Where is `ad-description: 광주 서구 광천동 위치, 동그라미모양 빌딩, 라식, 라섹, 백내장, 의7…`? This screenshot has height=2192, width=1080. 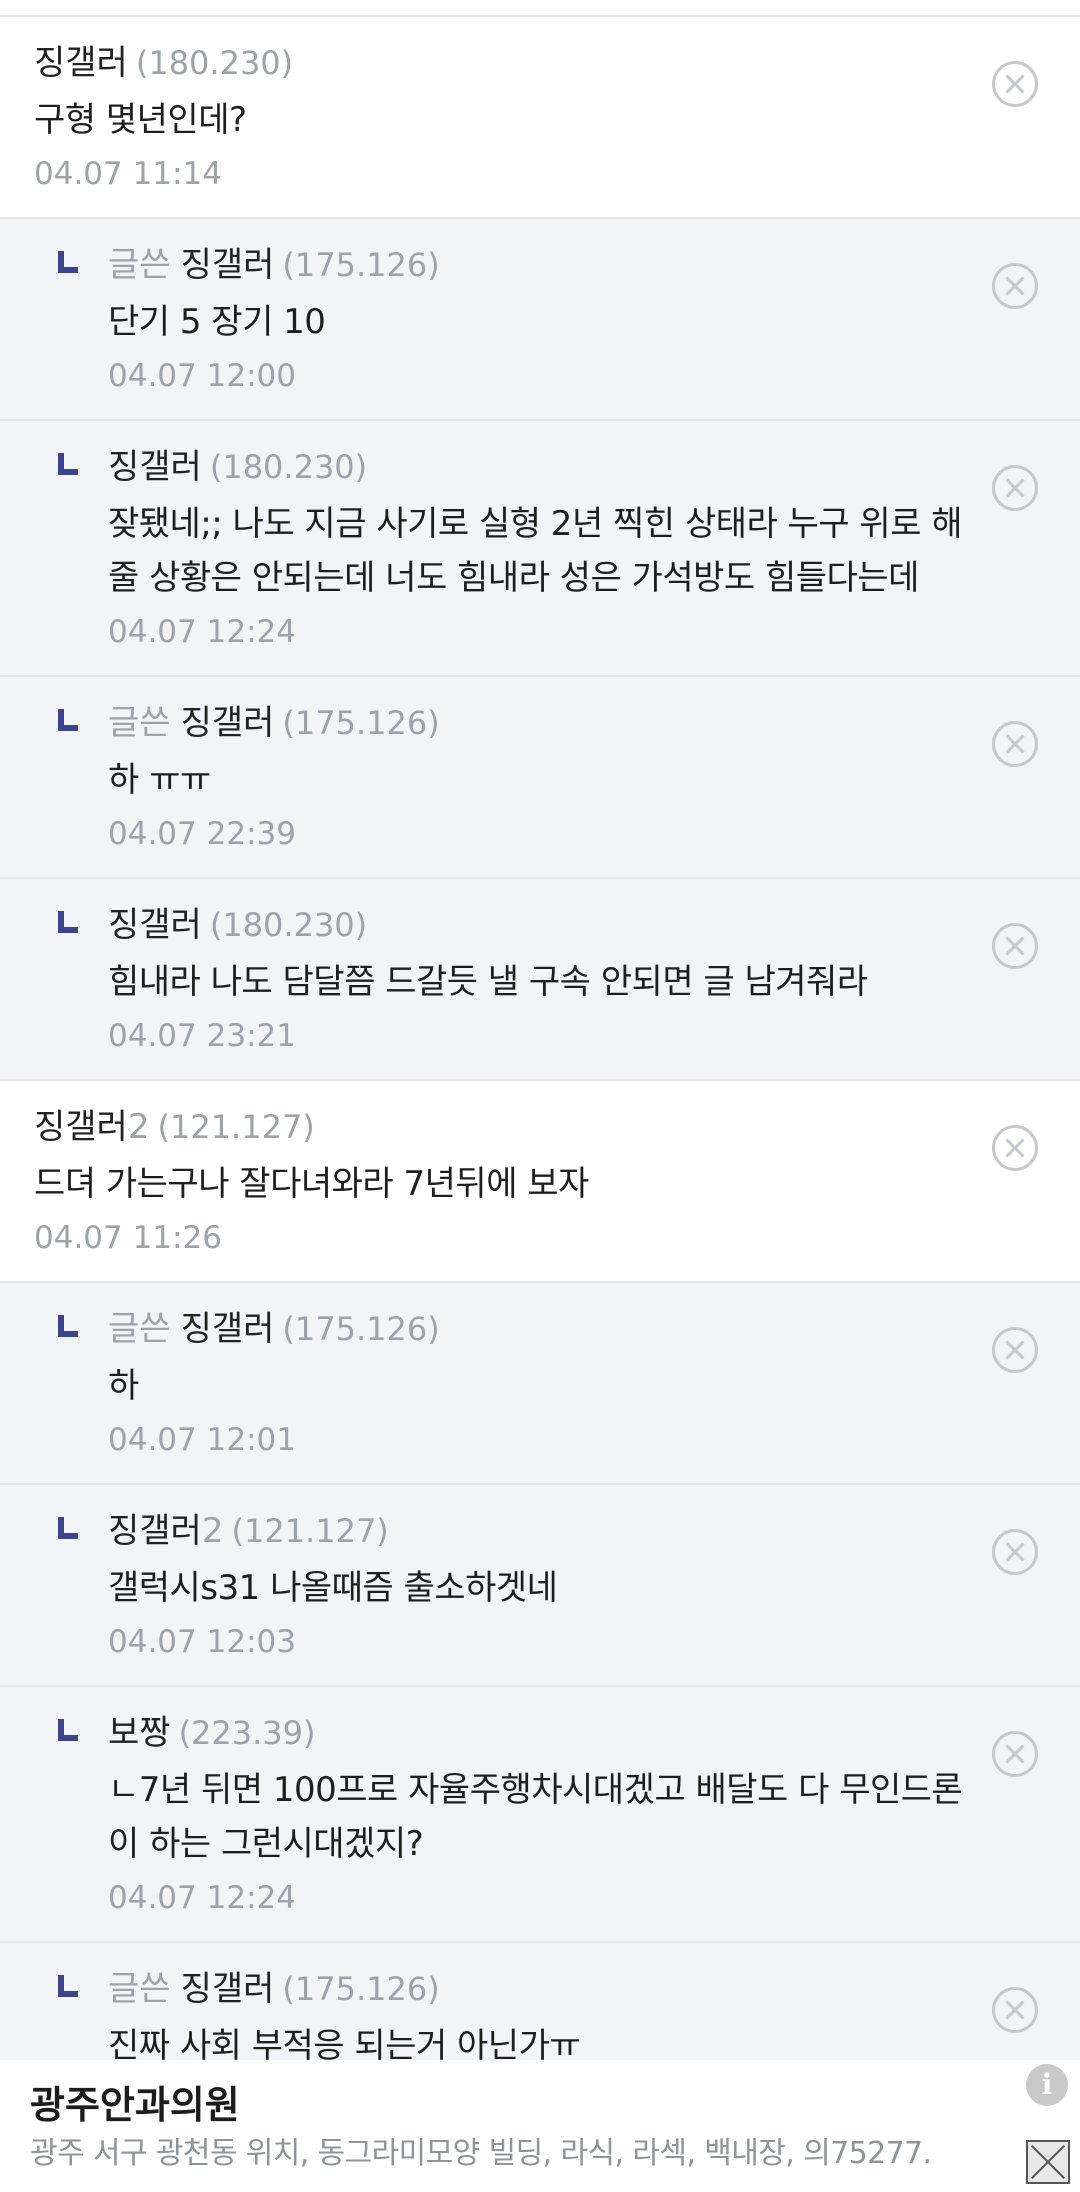
ad-description: 광주 서구 광천동 위치, 동그라미모양 빌딩, 라식, 라섹, 백내장, 의7… is located at coordinates (481, 2150).